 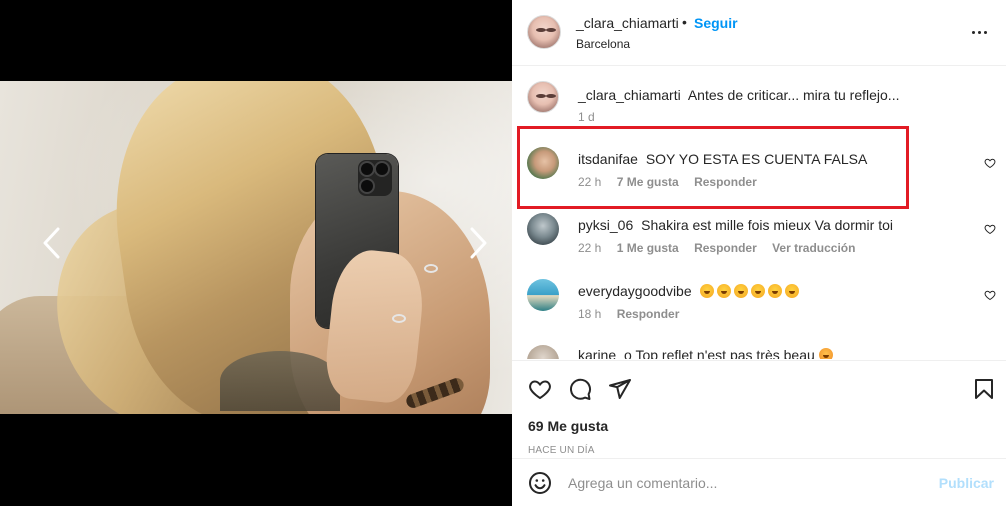 I want to click on comment-username: karine, so click(x=597, y=353).